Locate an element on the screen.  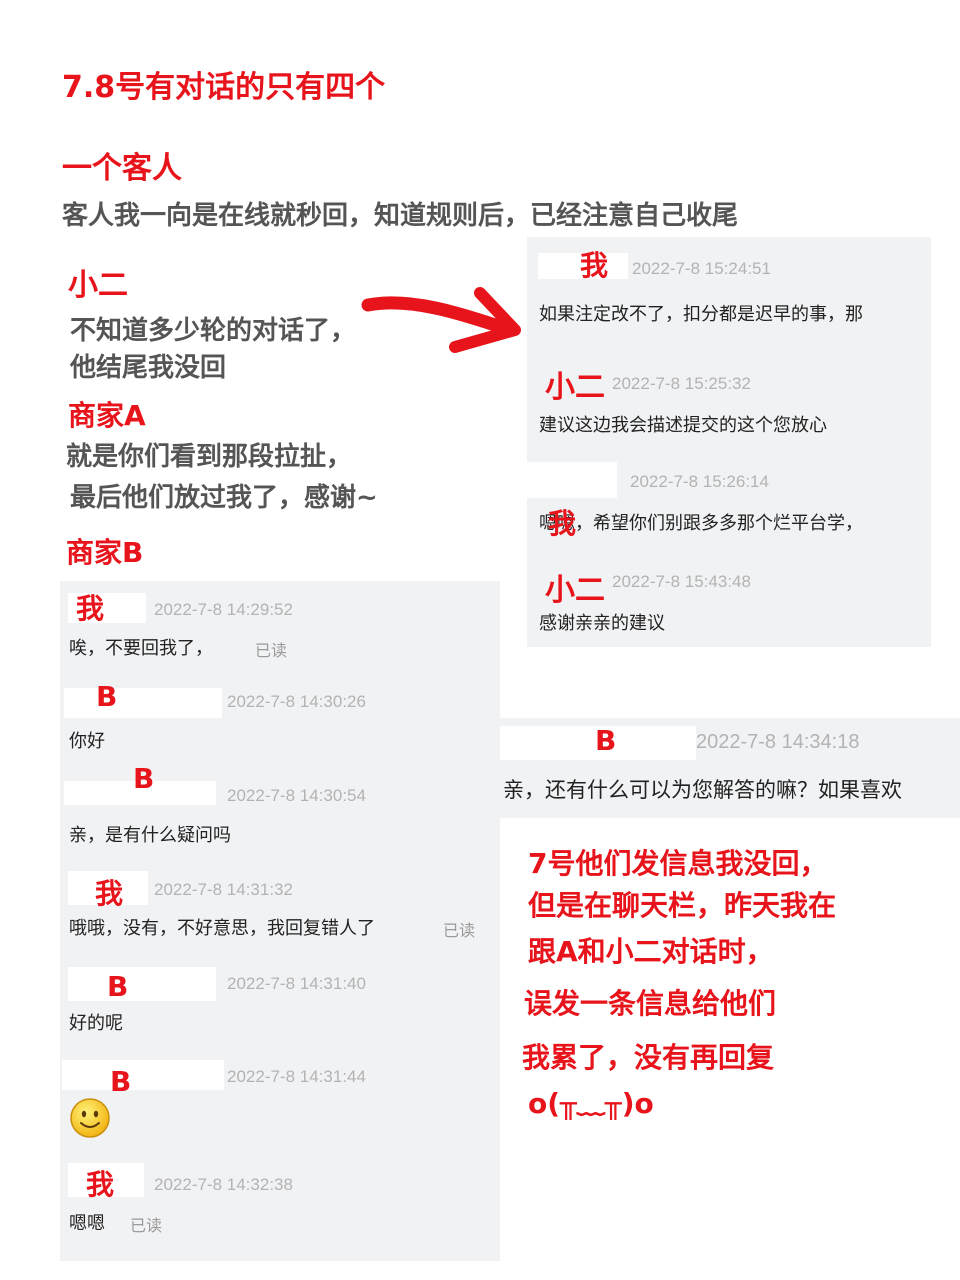
xiaoer-heading: 小二 is located at coordinates (98, 285).